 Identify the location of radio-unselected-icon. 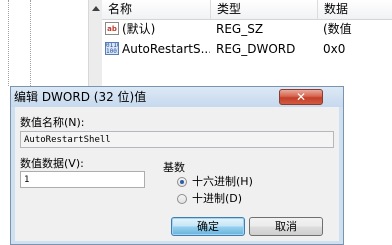
(182, 199).